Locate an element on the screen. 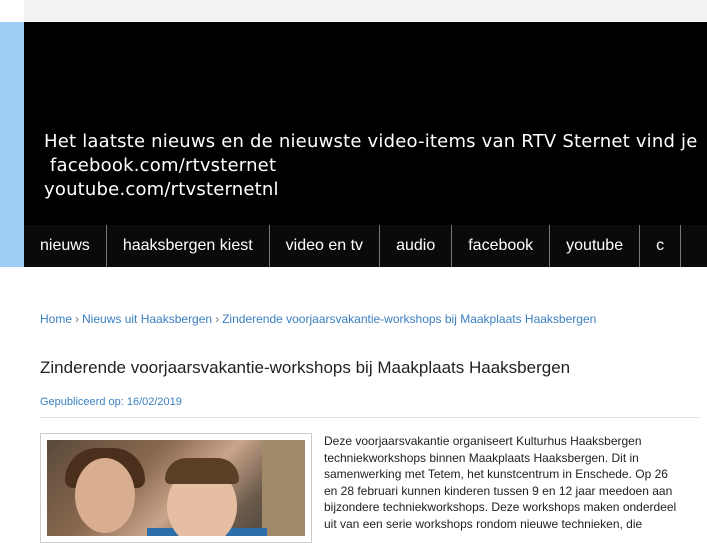 Image resolution: width=707 pixels, height=543 pixels. nav-item-facebook: facebook is located at coordinates (501, 246).